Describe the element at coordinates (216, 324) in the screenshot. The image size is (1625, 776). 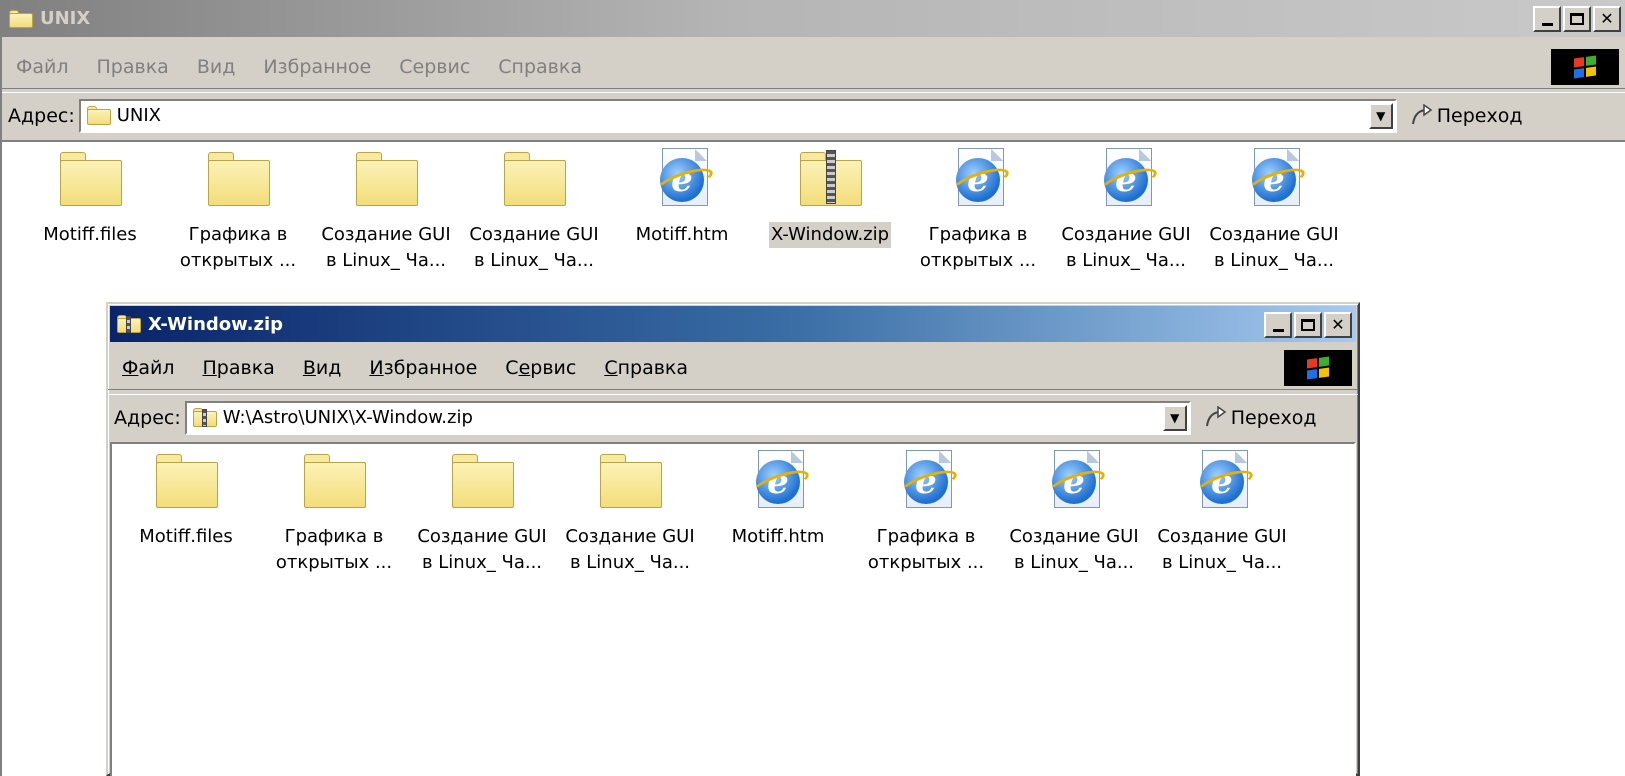
I see `inner-window-title: X-Window.zip` at that location.